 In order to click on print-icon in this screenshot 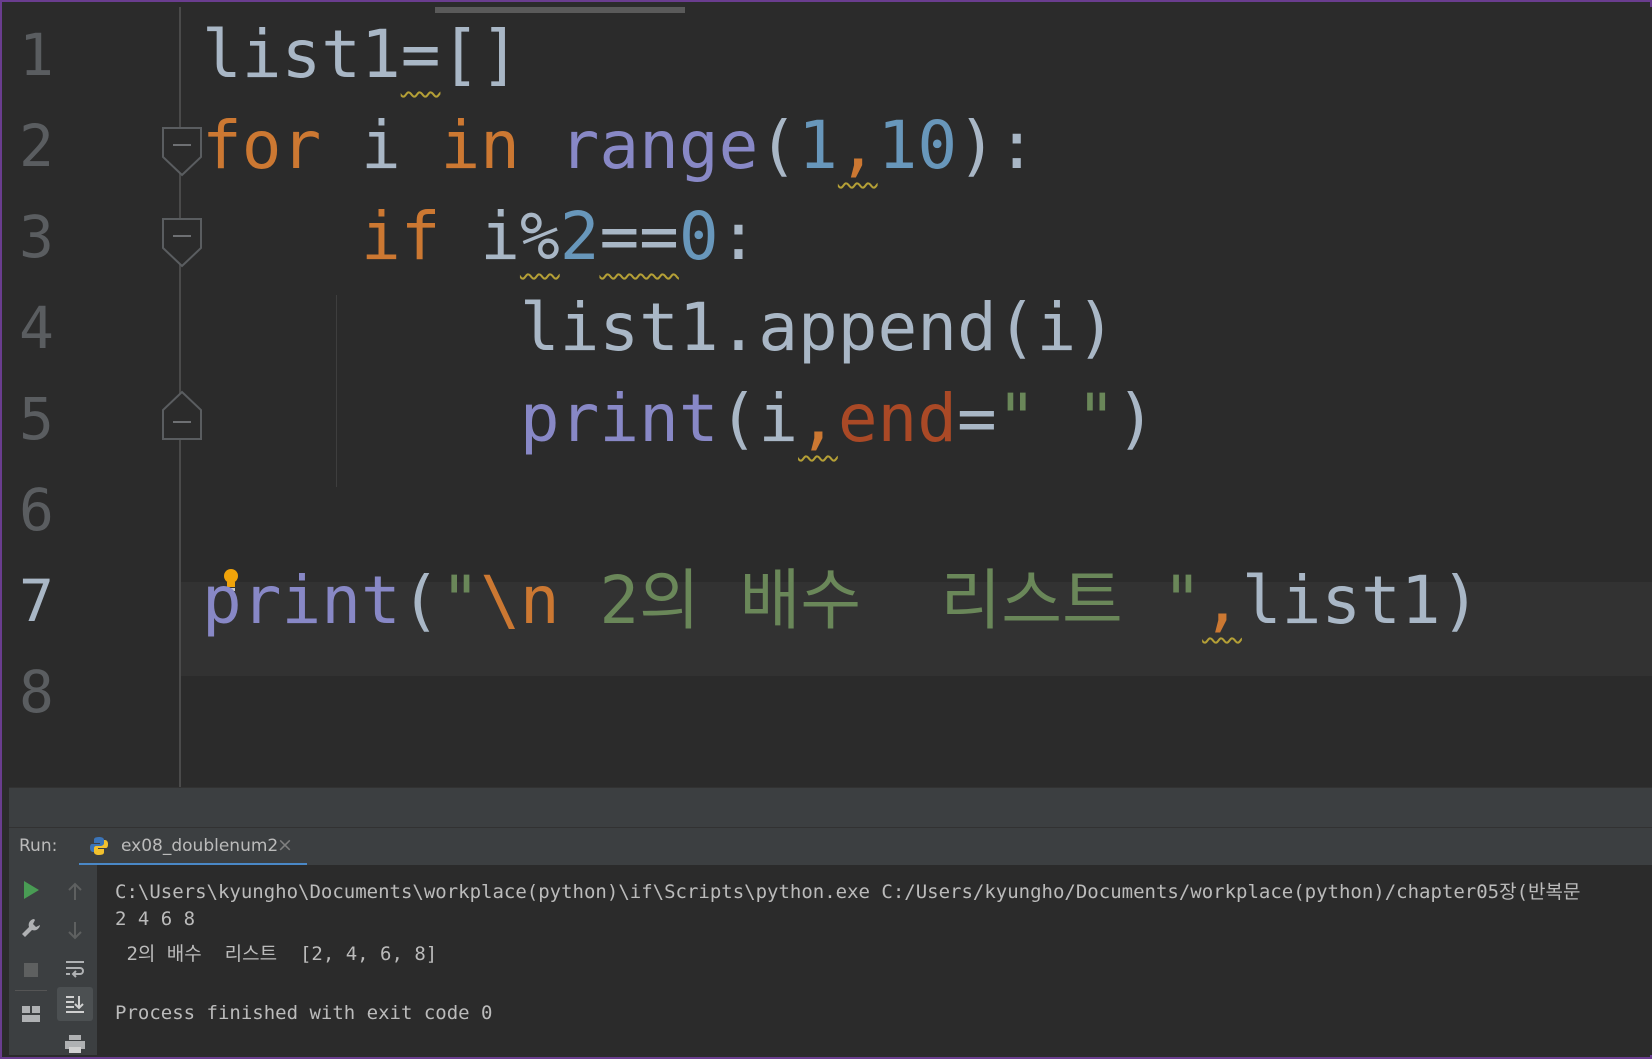, I will do `click(75, 1044)`.